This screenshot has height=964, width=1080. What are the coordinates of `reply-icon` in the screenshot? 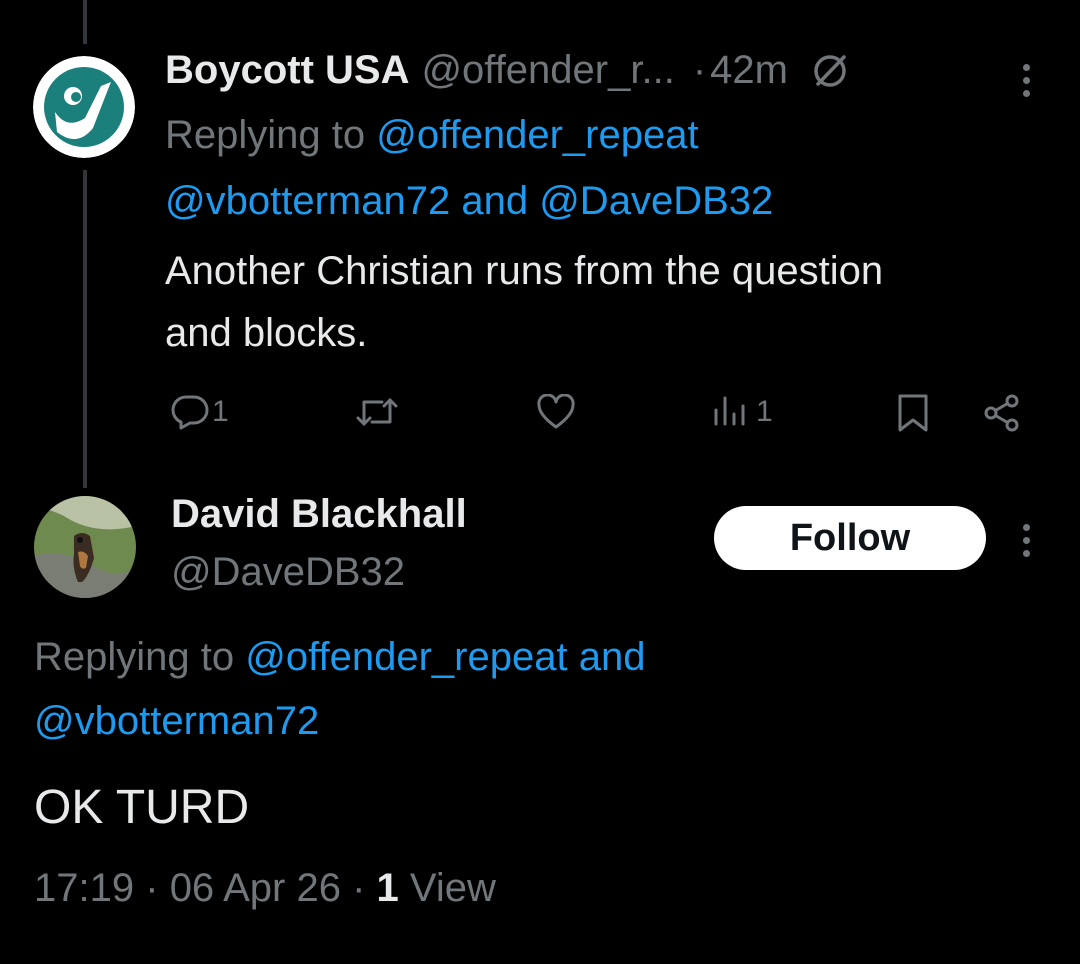 It's located at (190, 412).